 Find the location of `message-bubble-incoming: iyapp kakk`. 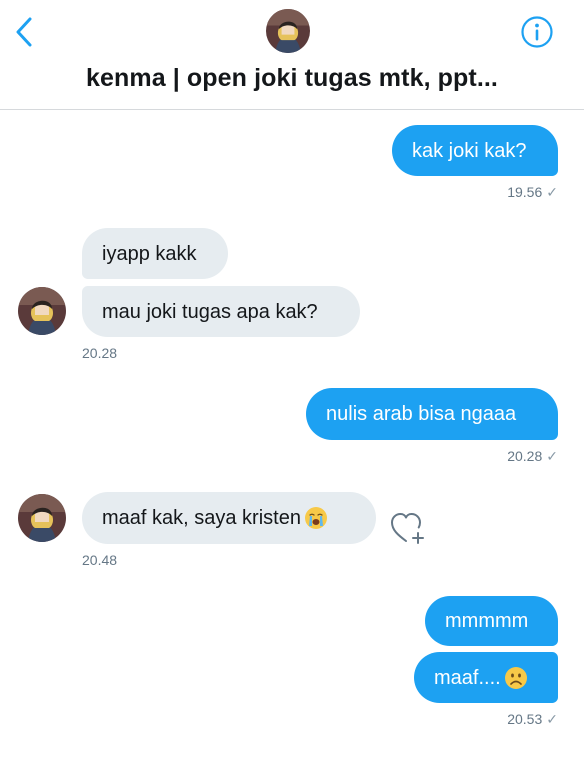

message-bubble-incoming: iyapp kakk is located at coordinates (155, 253).